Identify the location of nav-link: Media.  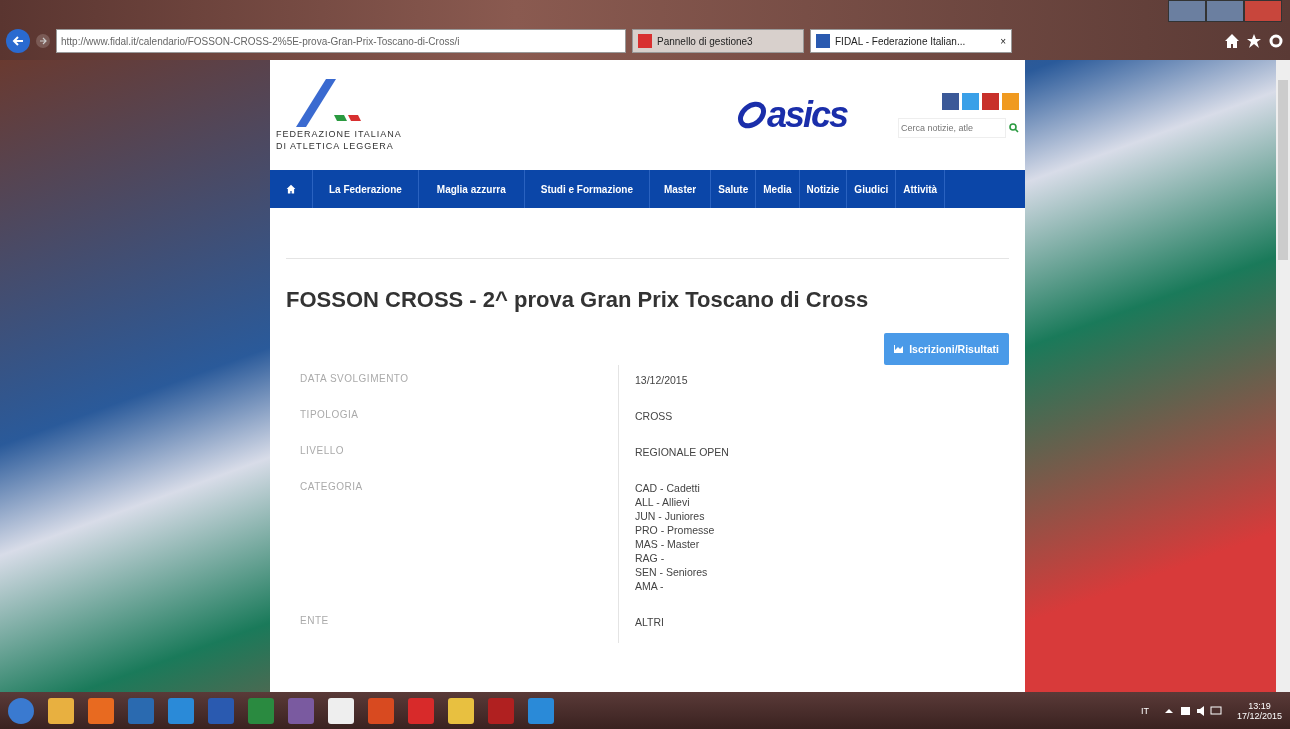
(778, 189).